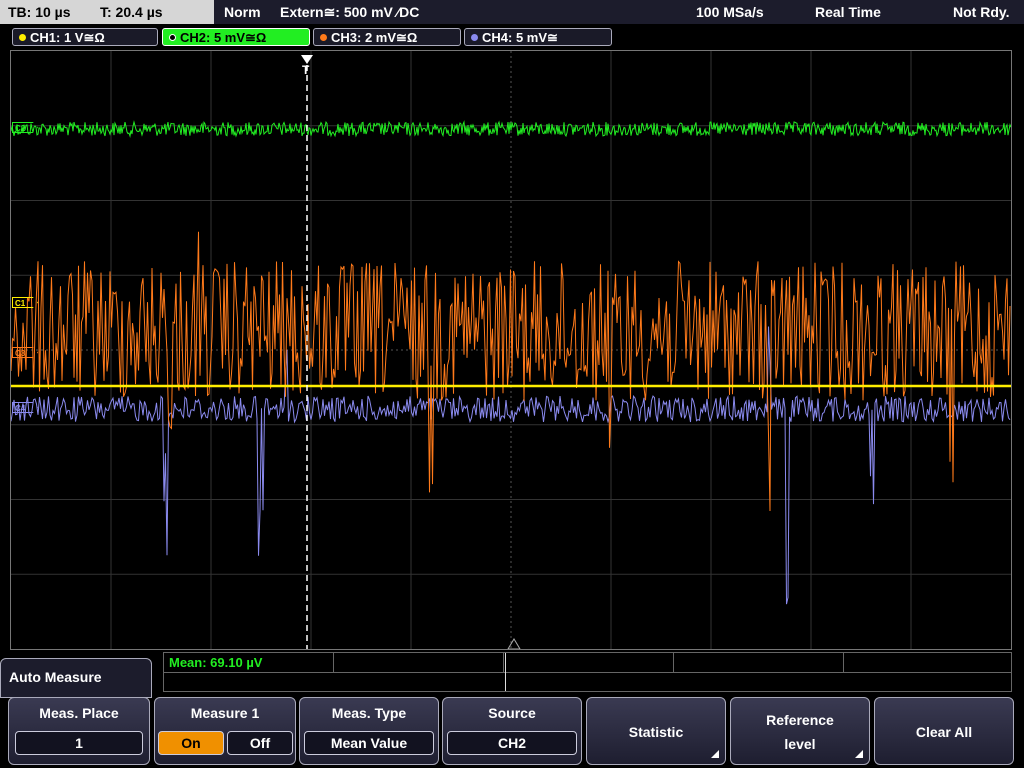  Describe the element at coordinates (848, 12) in the screenshot. I see `acquisition-mode: Real Time` at that location.